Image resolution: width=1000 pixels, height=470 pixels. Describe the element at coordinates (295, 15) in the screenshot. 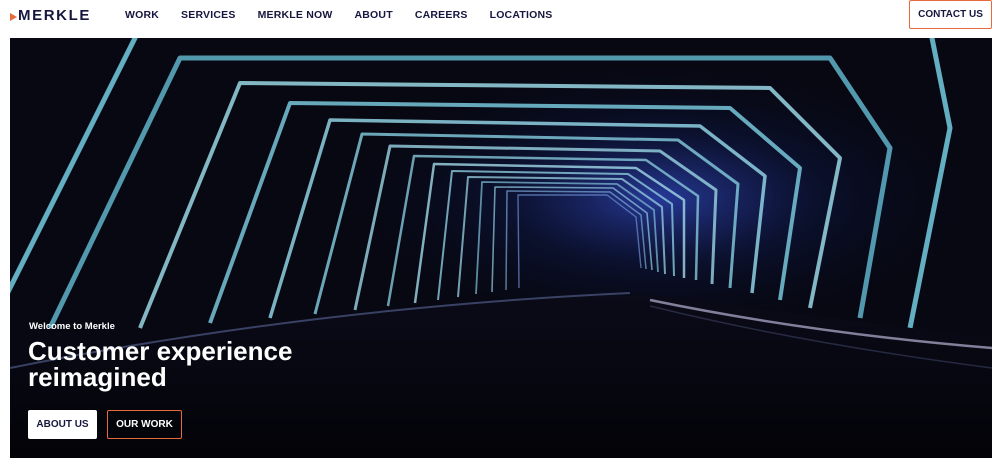

I see `nav-item-merkle-now: MERKLE NOW` at that location.